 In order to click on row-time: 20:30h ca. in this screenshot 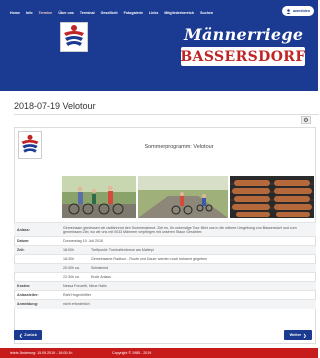, I will do `click(74, 268)`.